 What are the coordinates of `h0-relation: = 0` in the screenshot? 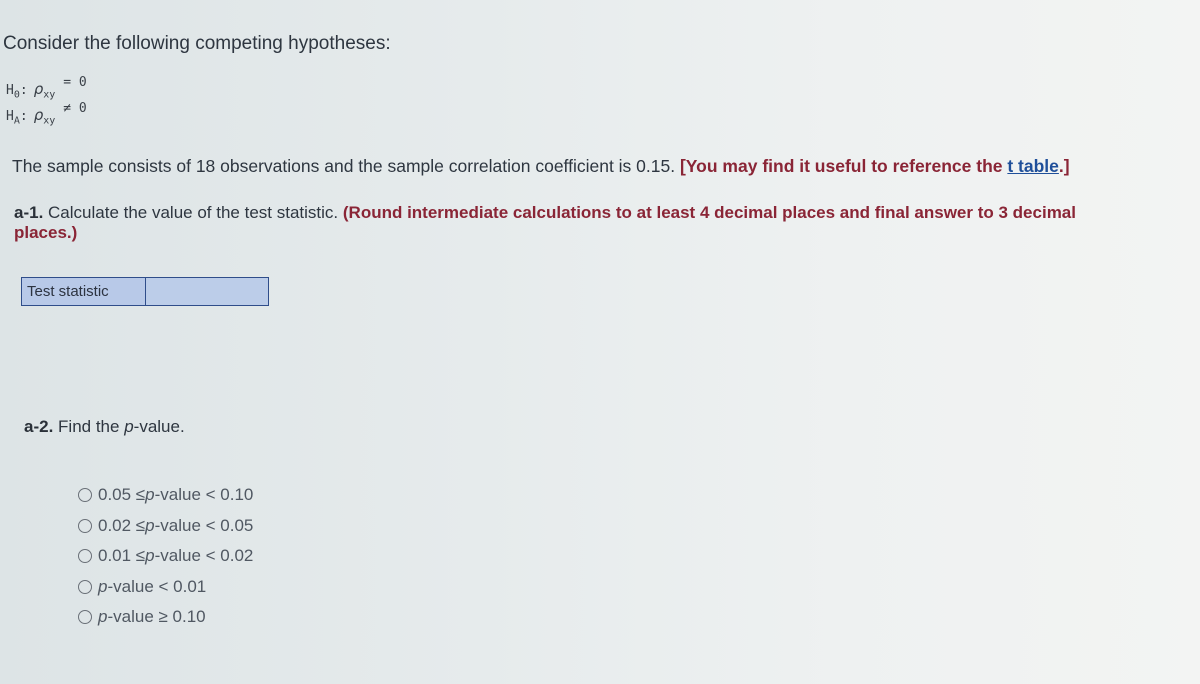 It's located at (75, 82).